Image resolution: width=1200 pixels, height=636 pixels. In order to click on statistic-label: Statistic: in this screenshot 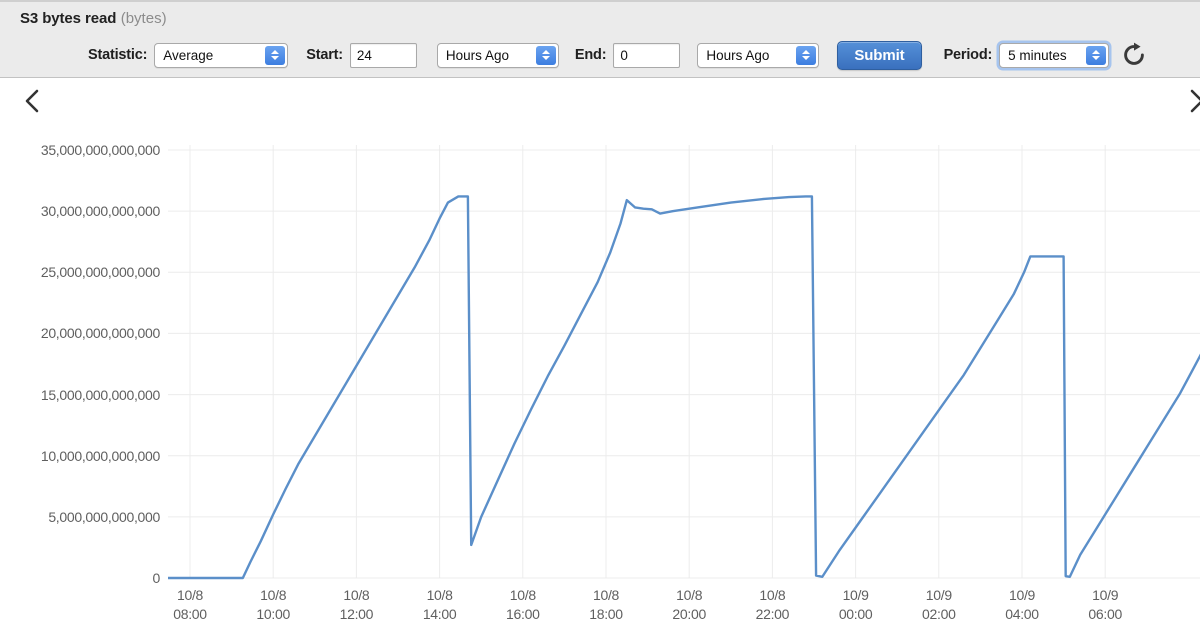, I will do `click(118, 55)`.